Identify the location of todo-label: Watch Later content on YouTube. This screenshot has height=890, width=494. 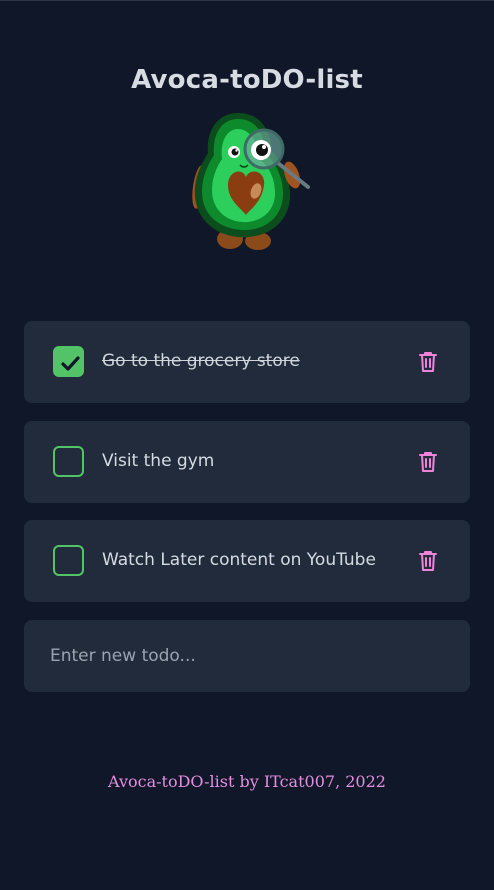
(239, 560).